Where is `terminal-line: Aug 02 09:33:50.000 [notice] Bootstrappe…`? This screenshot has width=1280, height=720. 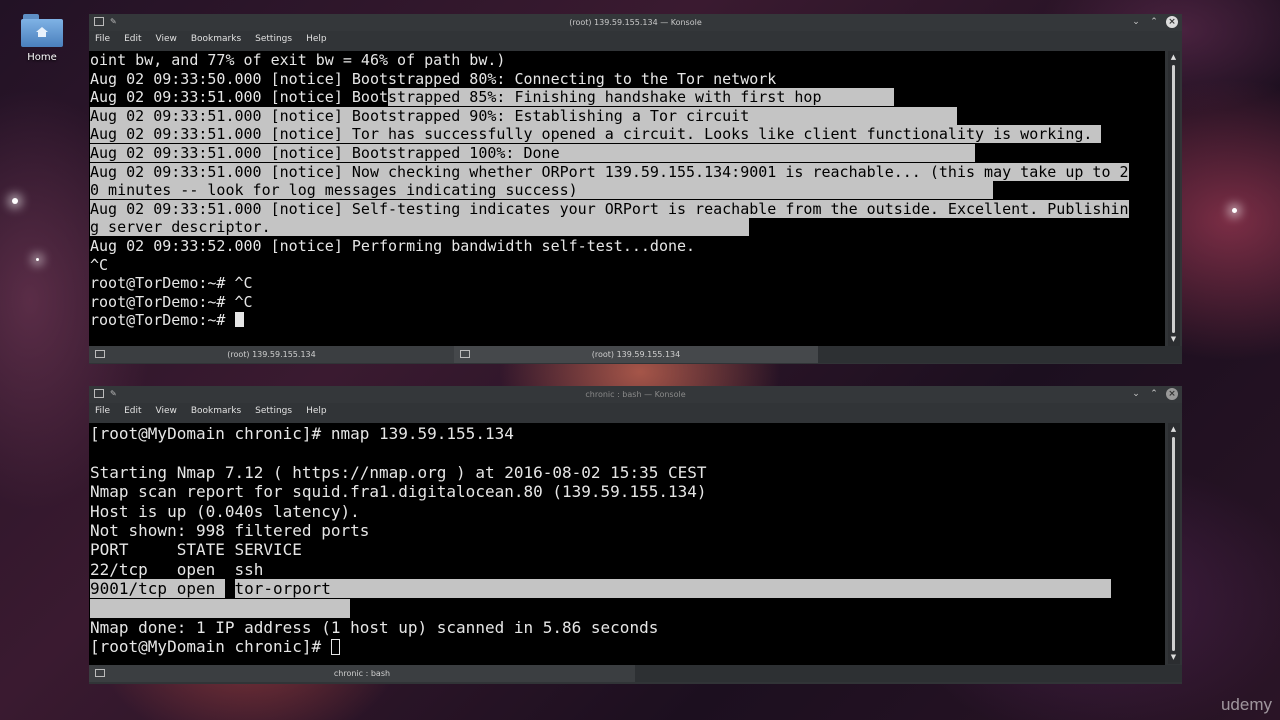 terminal-line: Aug 02 09:33:50.000 [notice] Bootstrappe… is located at coordinates (627, 79).